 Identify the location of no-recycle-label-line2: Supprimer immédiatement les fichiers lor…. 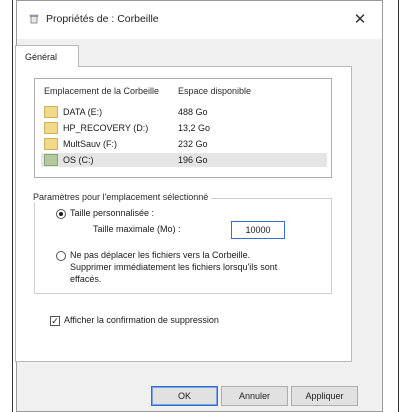
(173, 267).